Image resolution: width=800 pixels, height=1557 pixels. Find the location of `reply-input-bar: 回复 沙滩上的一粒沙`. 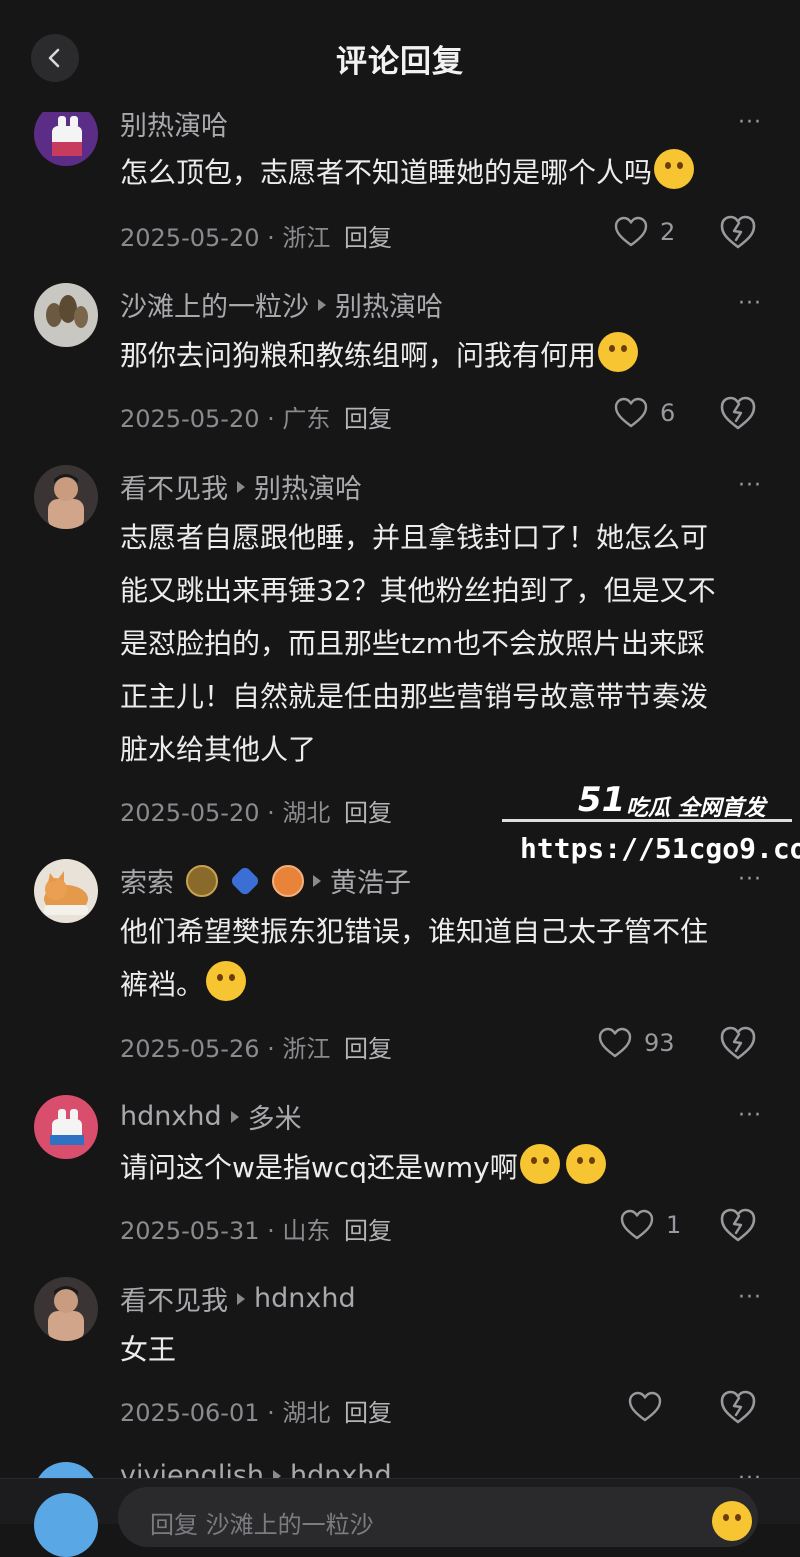

reply-input-bar: 回复 沙滩上的一粒沙 is located at coordinates (400, 1517).